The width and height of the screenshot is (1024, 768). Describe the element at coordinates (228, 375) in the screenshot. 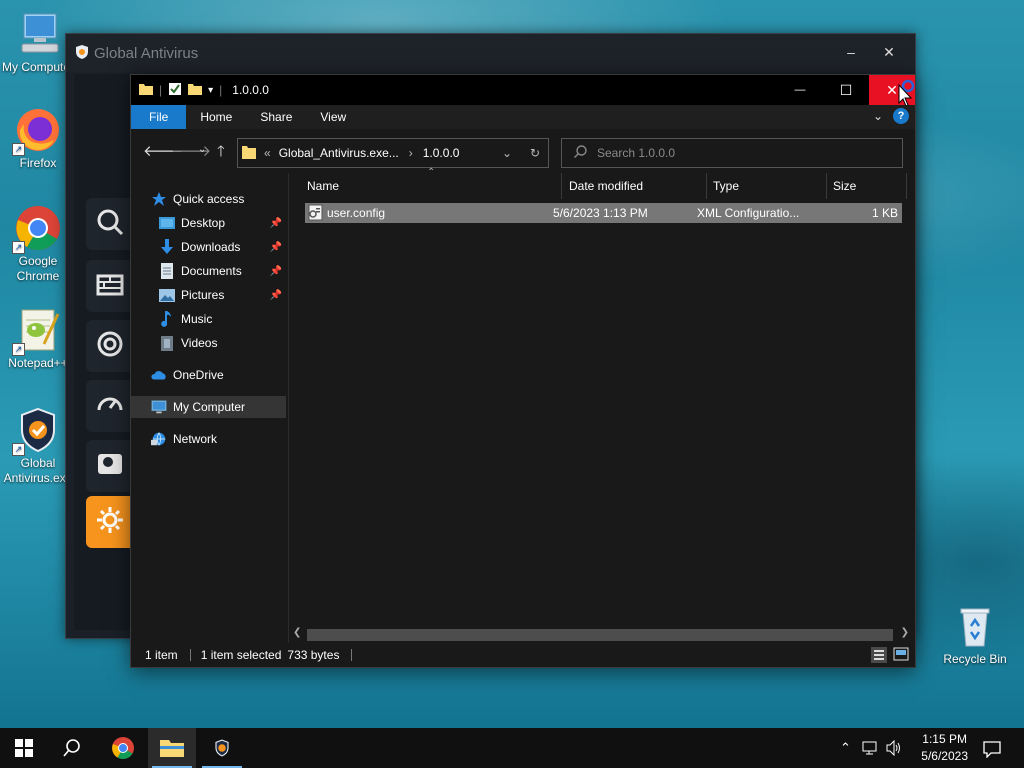

I see `nav-item-onedrive: OneDrive` at that location.